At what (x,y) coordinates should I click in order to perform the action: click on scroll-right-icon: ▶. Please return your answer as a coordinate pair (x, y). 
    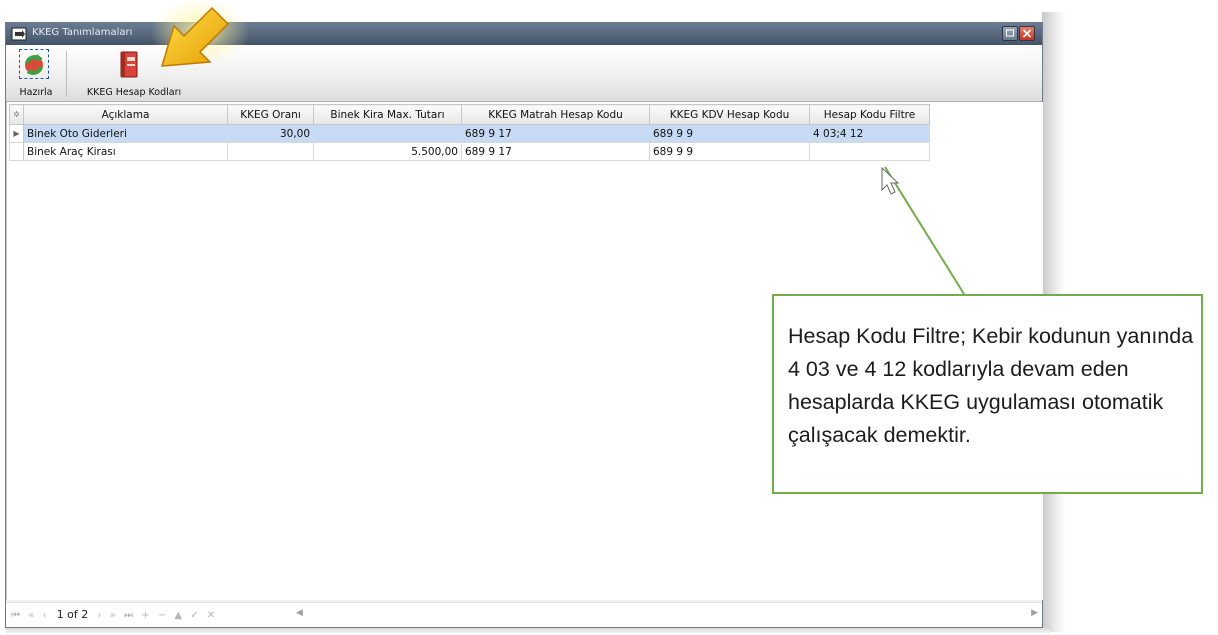
    Looking at the image, I should click on (1034, 613).